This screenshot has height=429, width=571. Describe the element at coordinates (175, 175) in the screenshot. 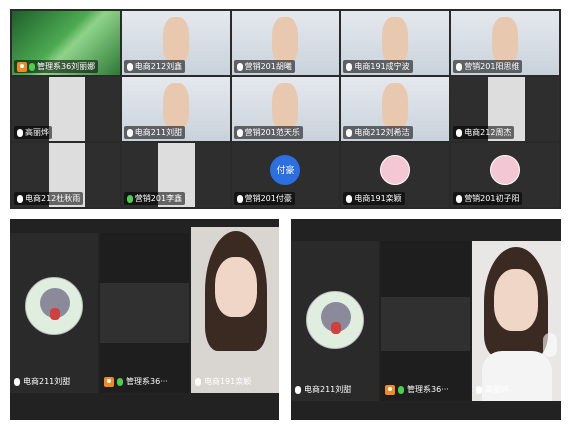

I see `participant-tile: 营销201李鑫` at that location.